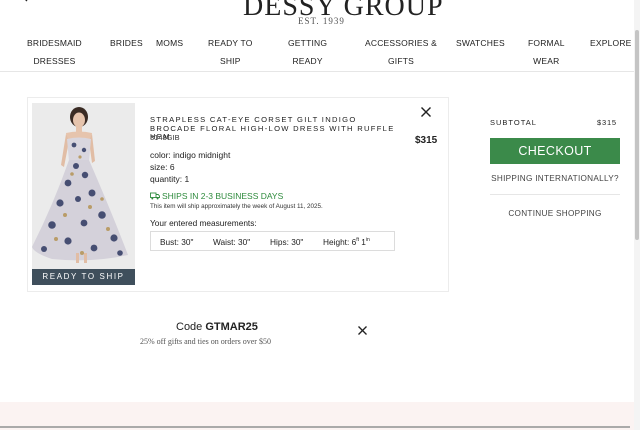 This screenshot has width=640, height=430. What do you see at coordinates (54, 52) in the screenshot?
I see `nav-item-bridesmaid-dresses: BRIDESMAID DRESSES` at bounding box center [54, 52].